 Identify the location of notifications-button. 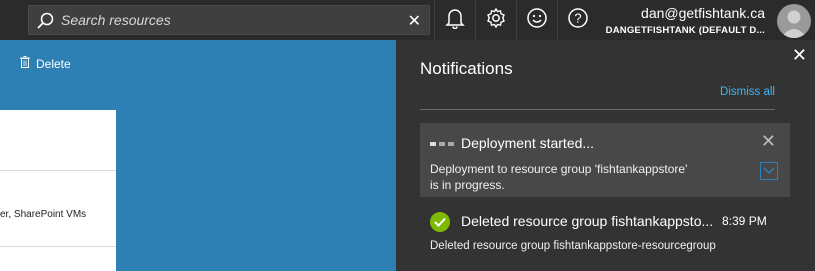
(454, 20).